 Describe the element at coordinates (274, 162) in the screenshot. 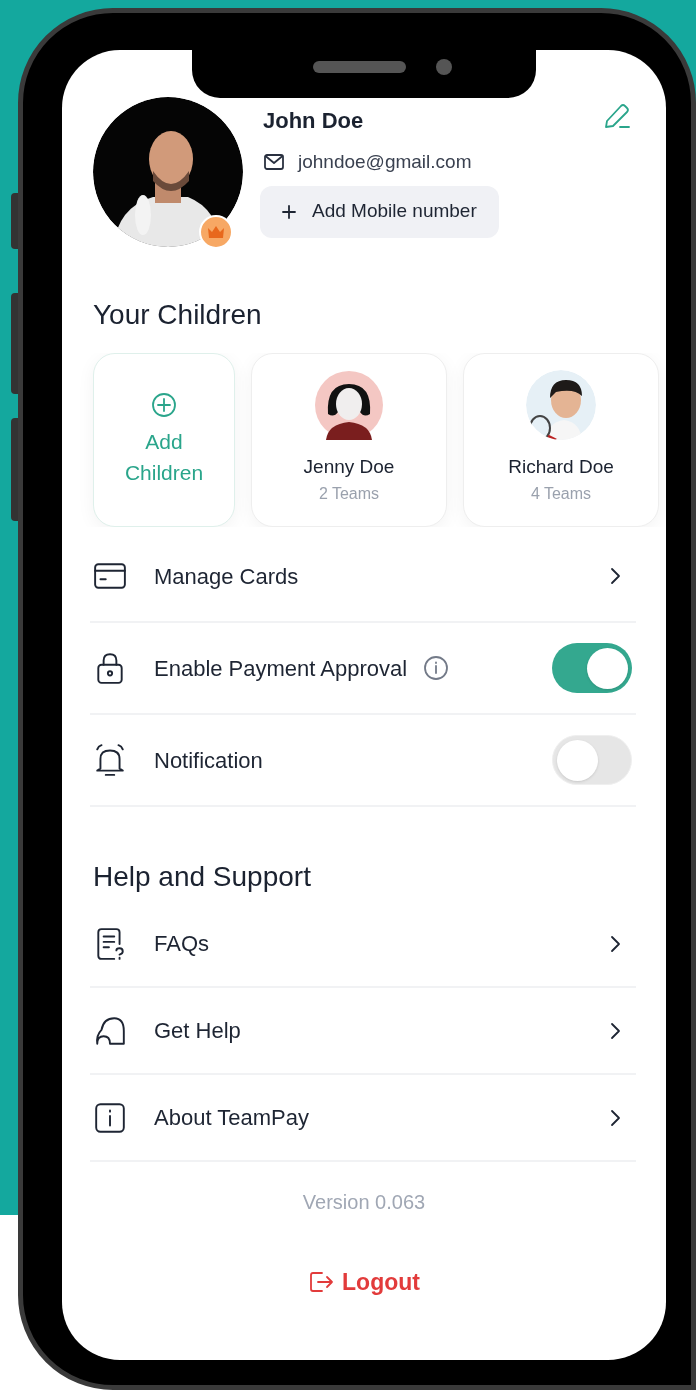

I see `mail-icon` at that location.